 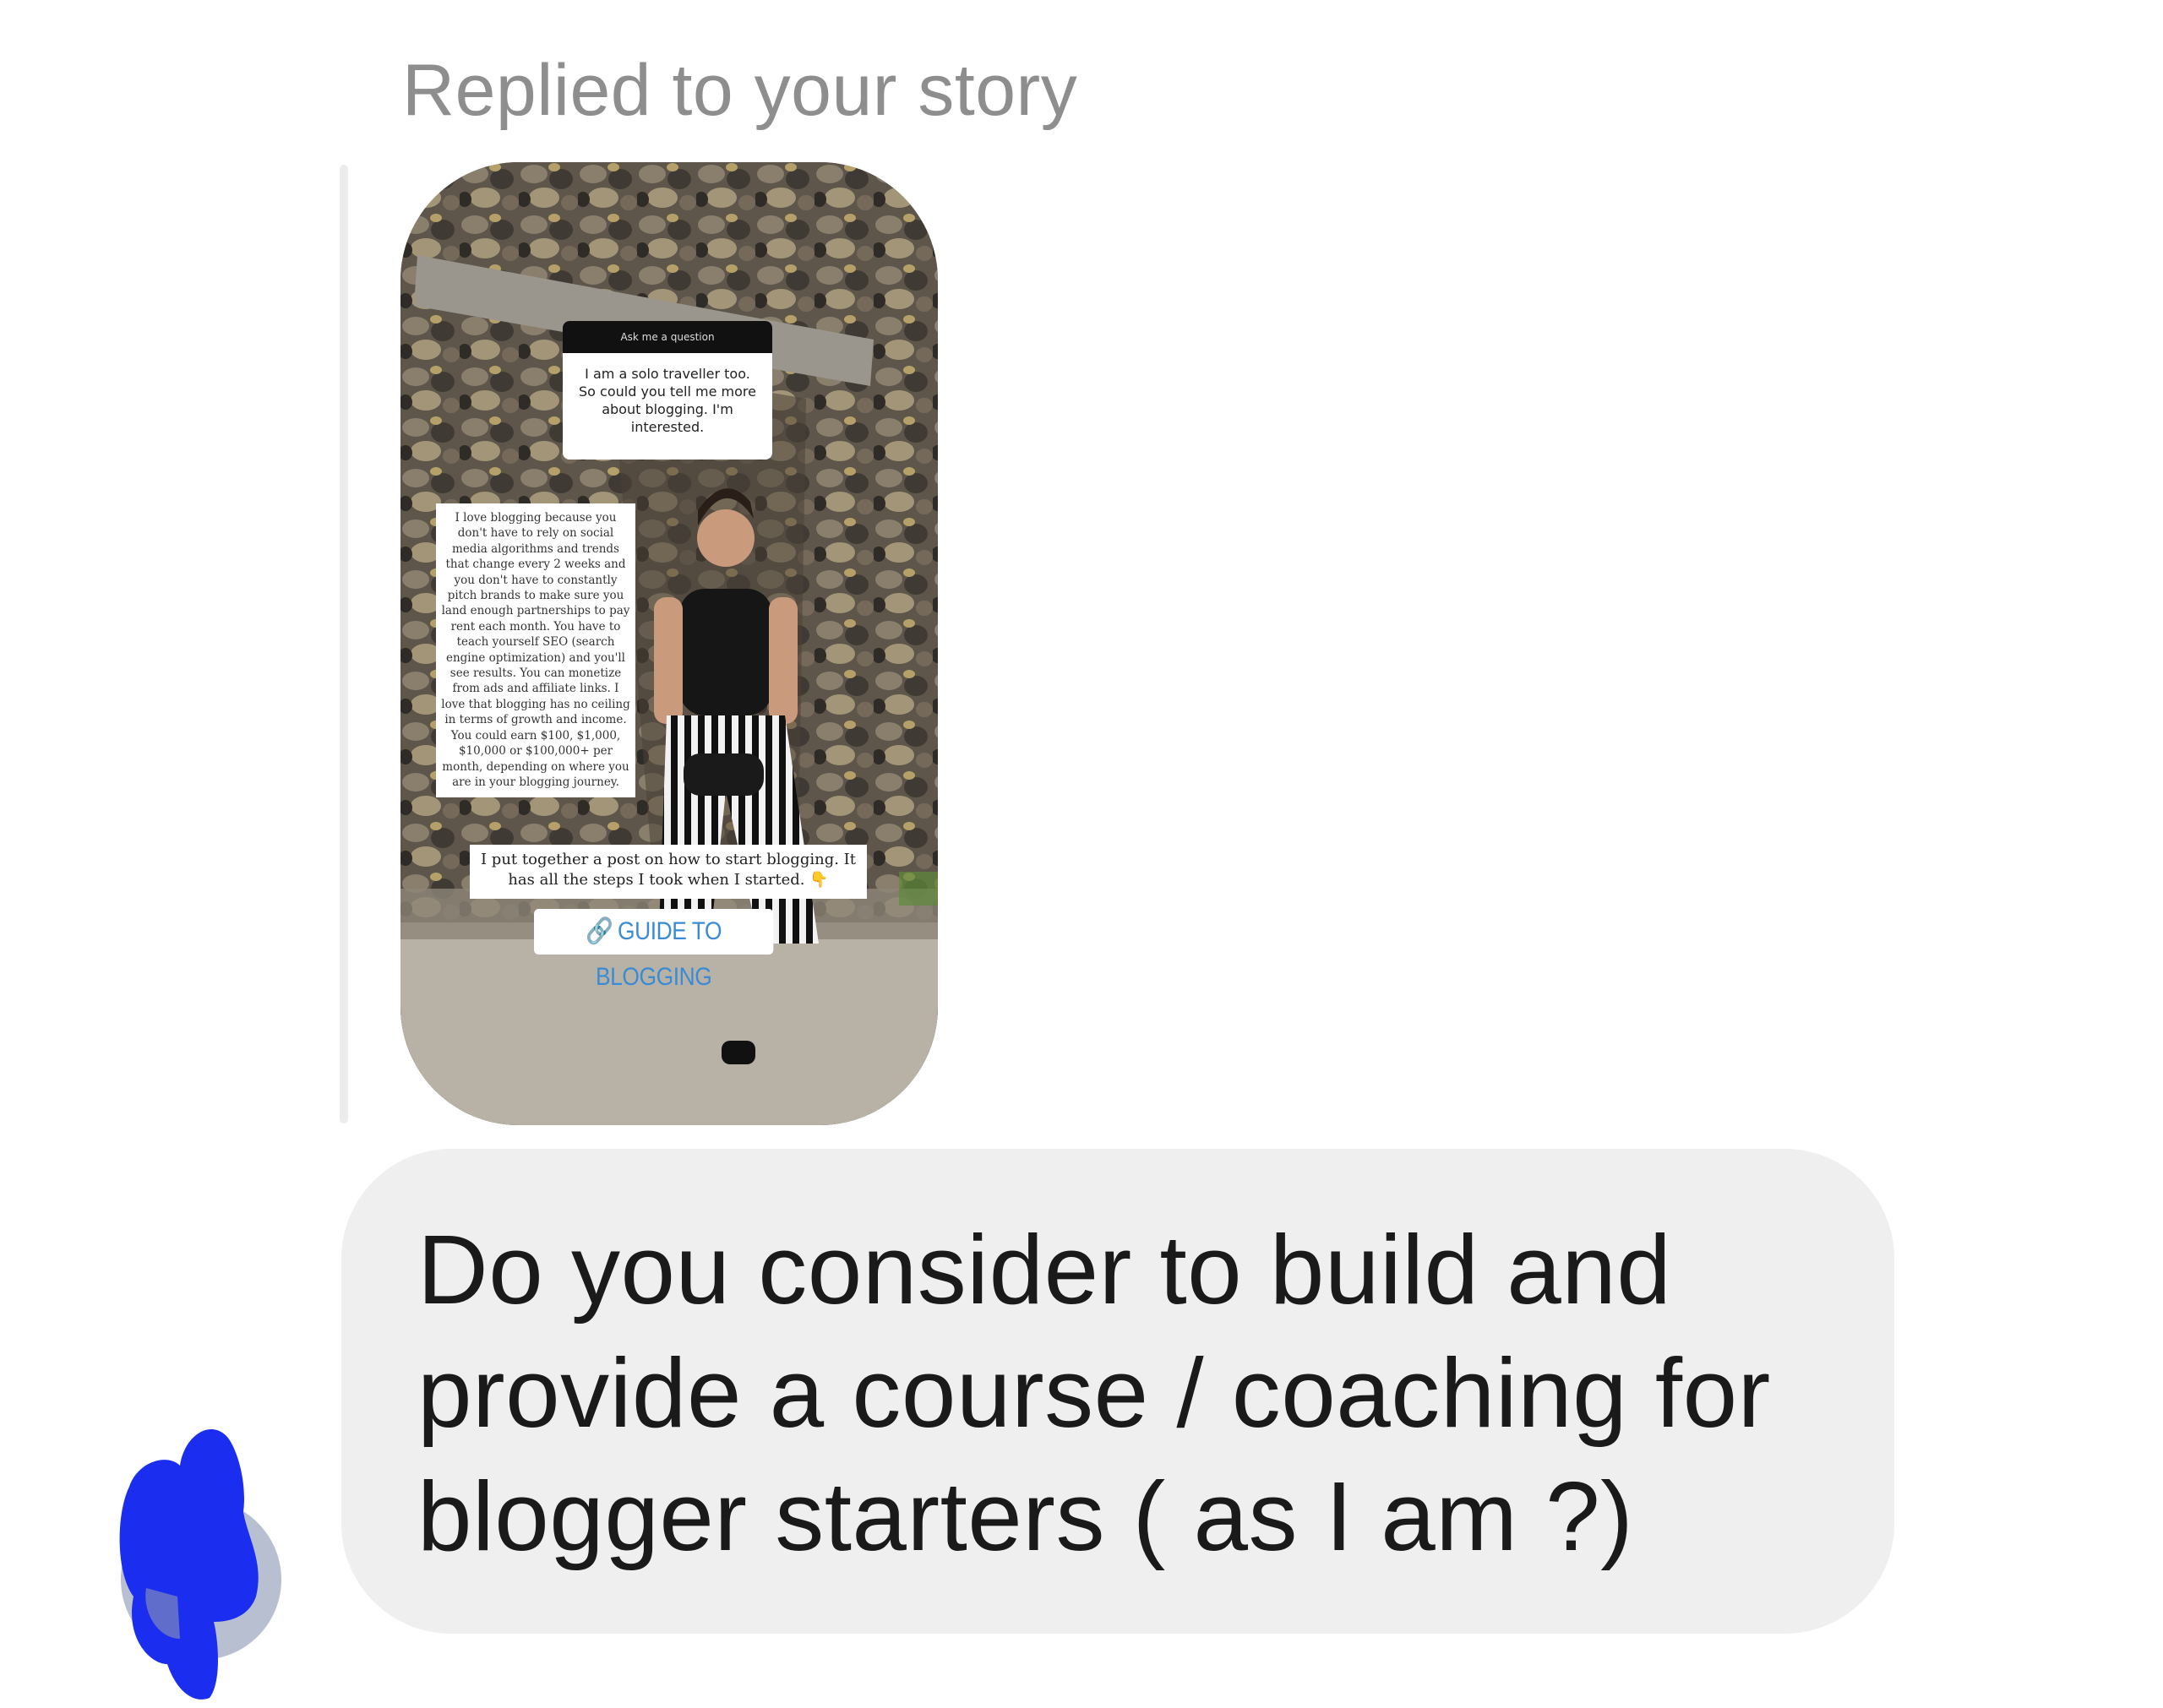 I want to click on link-label: GUIDE TO BLOGGING, so click(x=659, y=954).